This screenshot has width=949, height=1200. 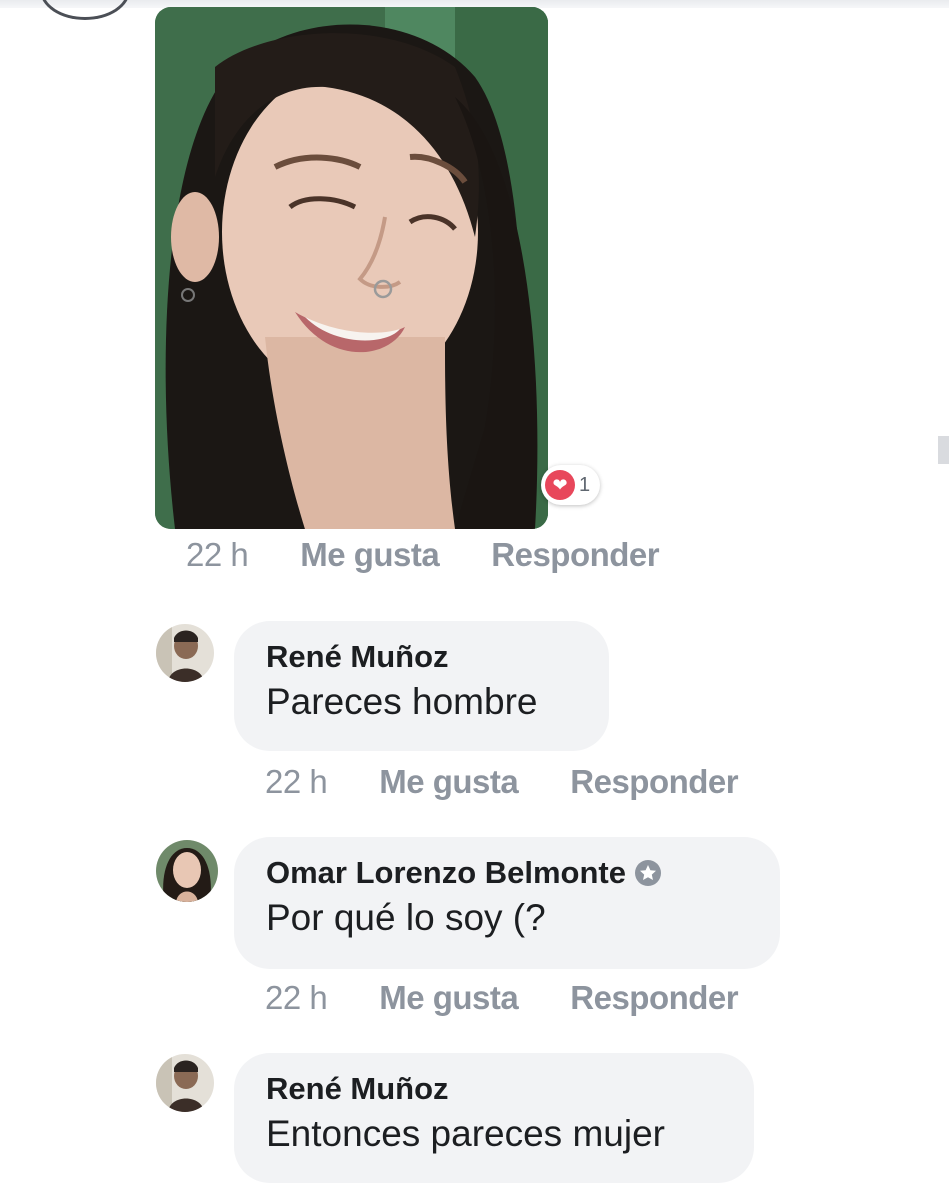 I want to click on comment-author: Omar Lorenzo Belmonte, so click(x=507, y=873).